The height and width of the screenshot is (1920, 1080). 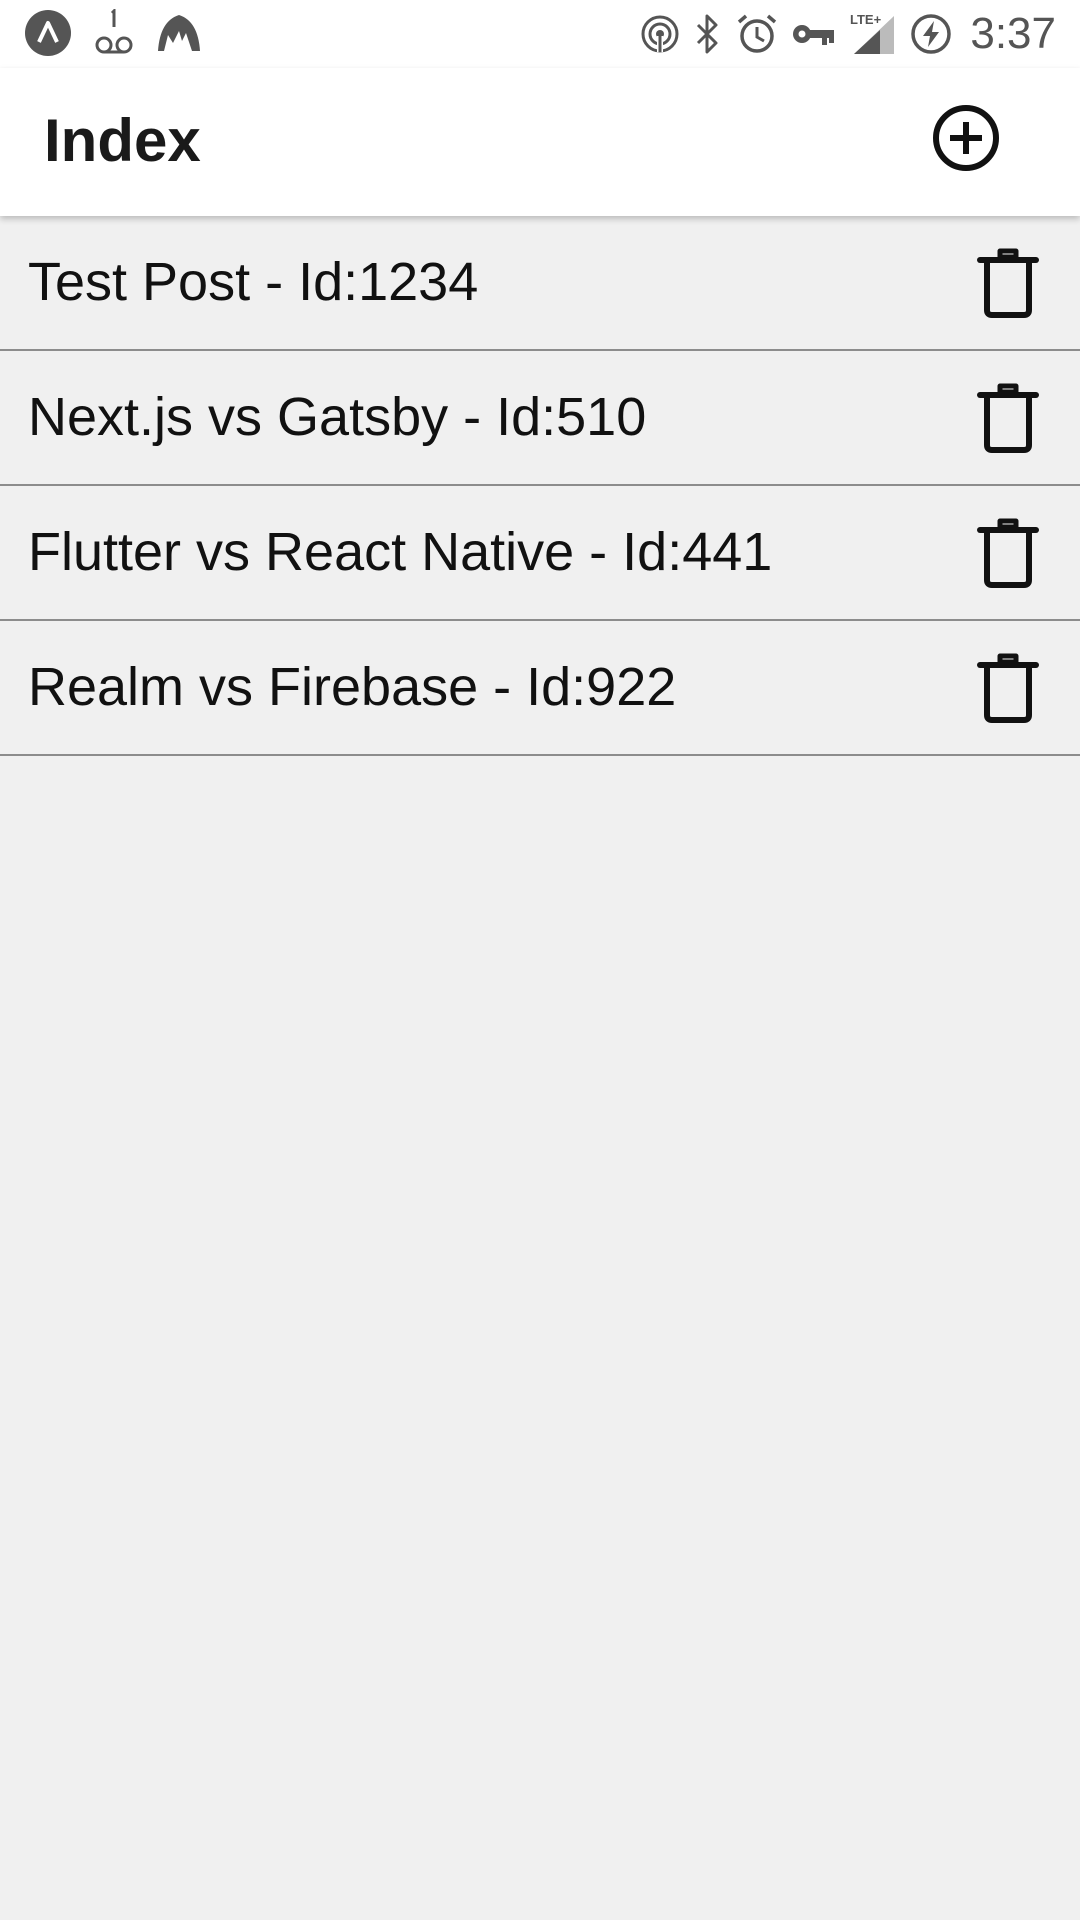 What do you see at coordinates (708, 34) in the screenshot?
I see `bluetooth-icon` at bounding box center [708, 34].